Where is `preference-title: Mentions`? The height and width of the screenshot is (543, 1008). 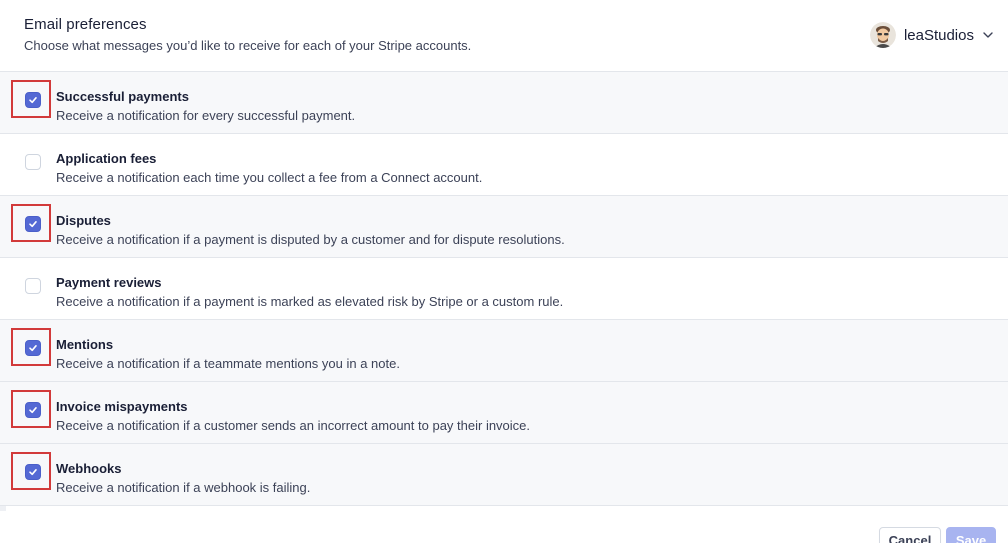 preference-title: Mentions is located at coordinates (85, 344).